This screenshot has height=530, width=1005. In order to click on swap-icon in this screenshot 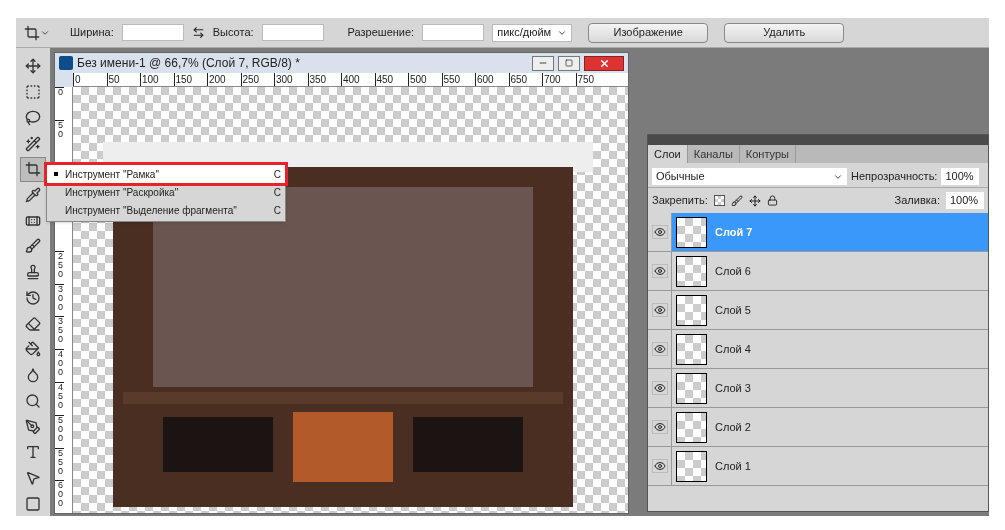, I will do `click(198, 32)`.